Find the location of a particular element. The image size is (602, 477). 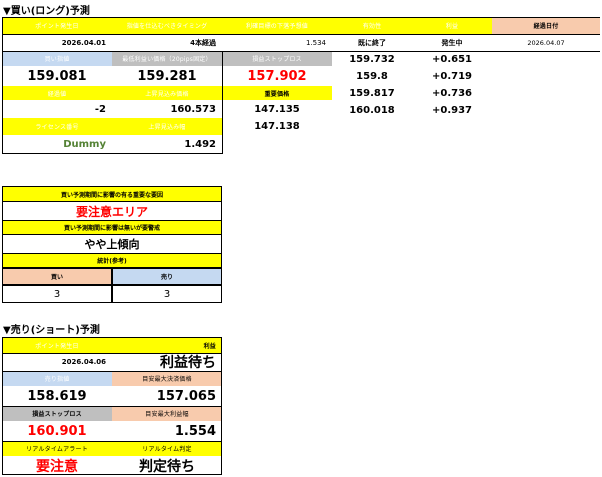

stats-buy-label: 買い is located at coordinates (57, 276).